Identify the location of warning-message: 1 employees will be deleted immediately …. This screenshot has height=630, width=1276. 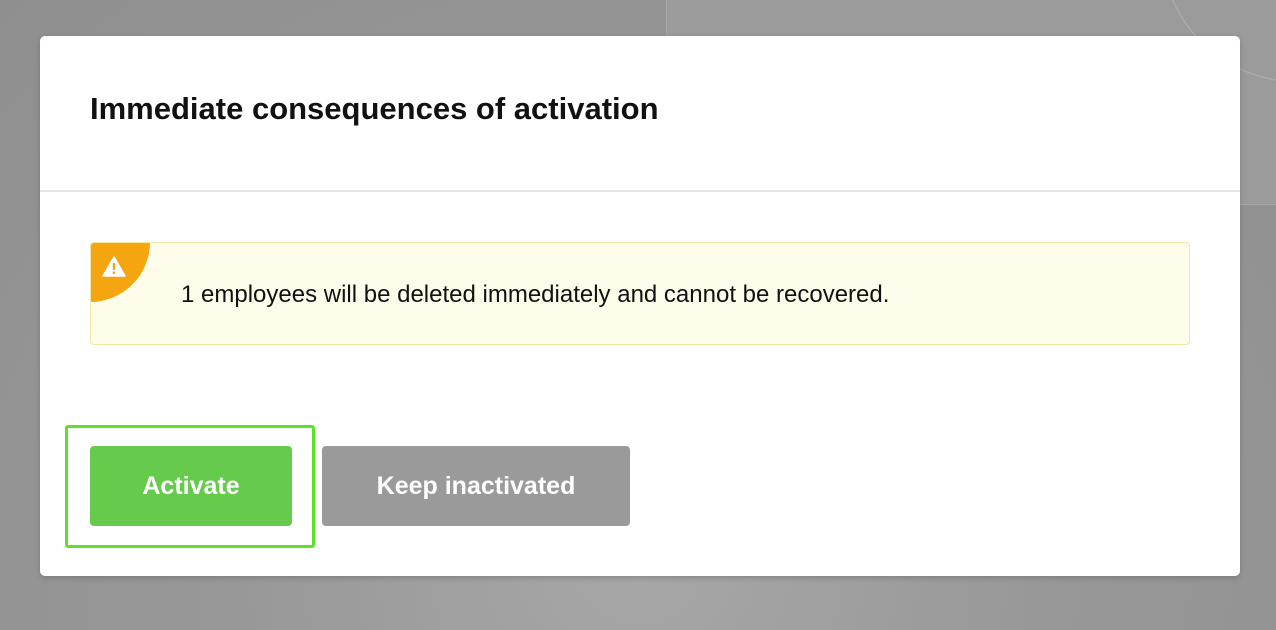
(535, 294).